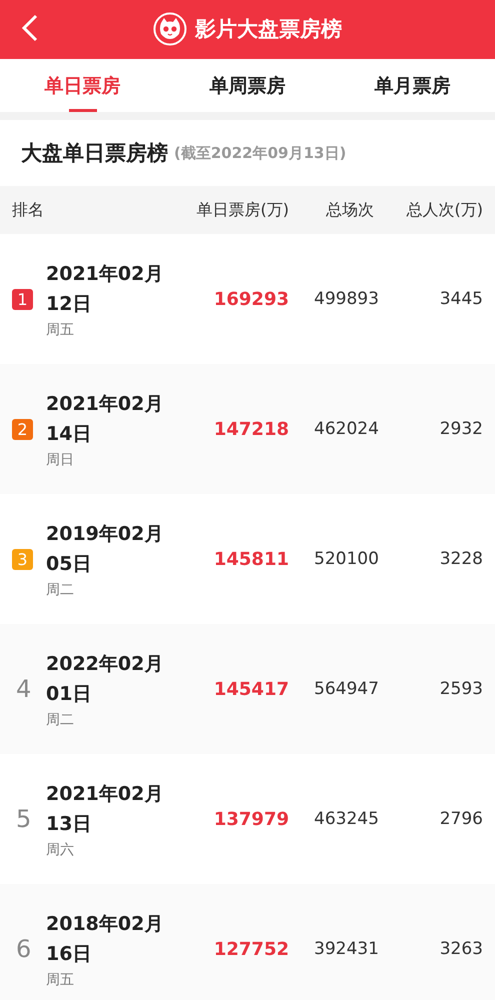  Describe the element at coordinates (94, 153) in the screenshot. I see `section-title: 大盘单日票房榜` at that location.